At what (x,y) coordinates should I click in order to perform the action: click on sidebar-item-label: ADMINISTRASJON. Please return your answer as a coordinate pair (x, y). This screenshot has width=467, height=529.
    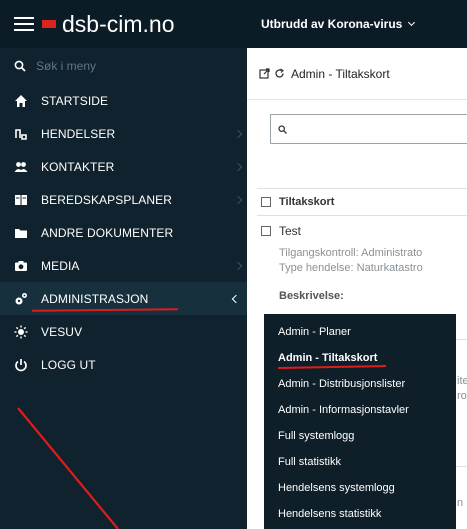
    Looking at the image, I should click on (95, 298).